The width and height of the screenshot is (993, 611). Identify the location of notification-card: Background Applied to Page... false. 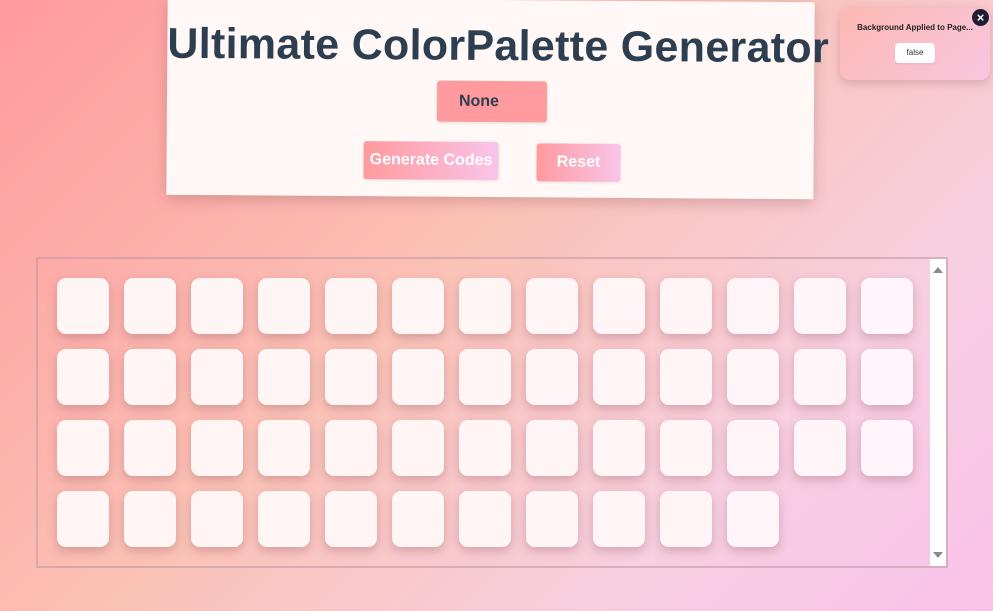
(915, 44).